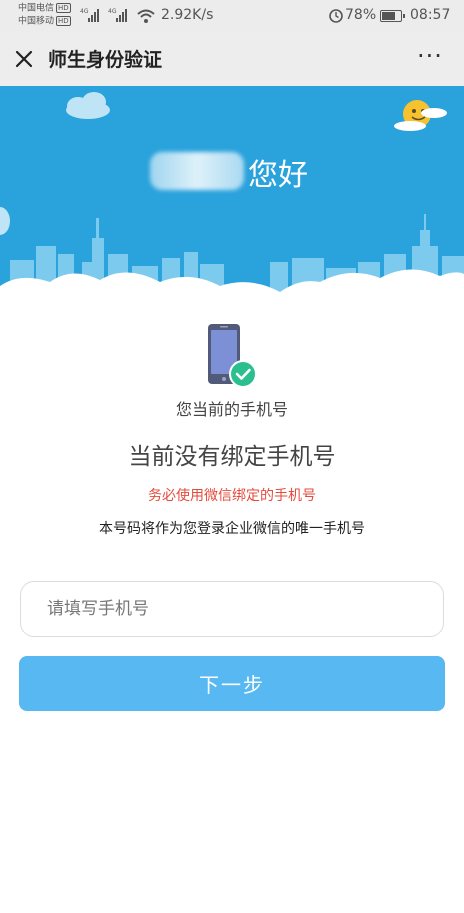 The height and width of the screenshot is (913, 464). I want to click on wifi-icon, so click(146, 16).